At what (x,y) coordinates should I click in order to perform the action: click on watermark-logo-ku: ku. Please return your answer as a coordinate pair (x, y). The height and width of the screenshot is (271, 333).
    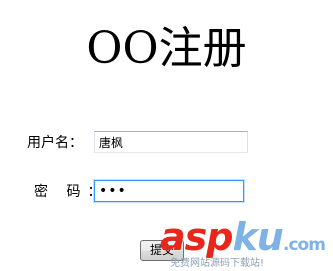
    Looking at the image, I should click on (257, 237).